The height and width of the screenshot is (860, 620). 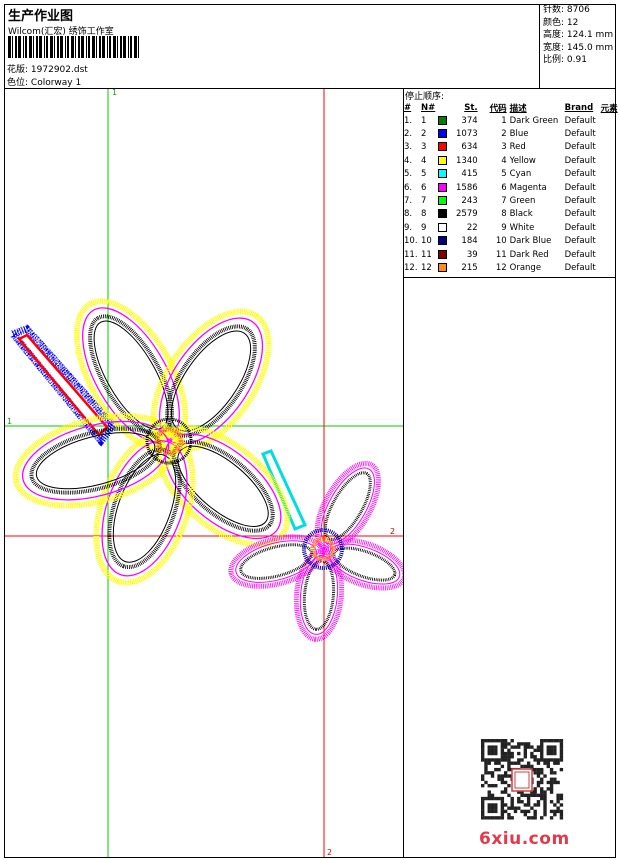 I want to click on table-row: 6. 6 1586 6 Magenta Default, so click(x=511, y=187).